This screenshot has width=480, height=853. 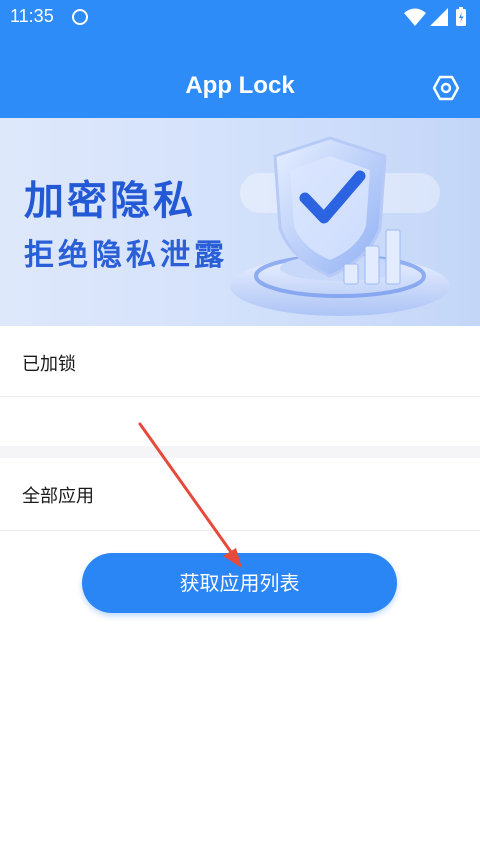 I want to click on locked-apps-label: 已加锁, so click(x=49, y=364).